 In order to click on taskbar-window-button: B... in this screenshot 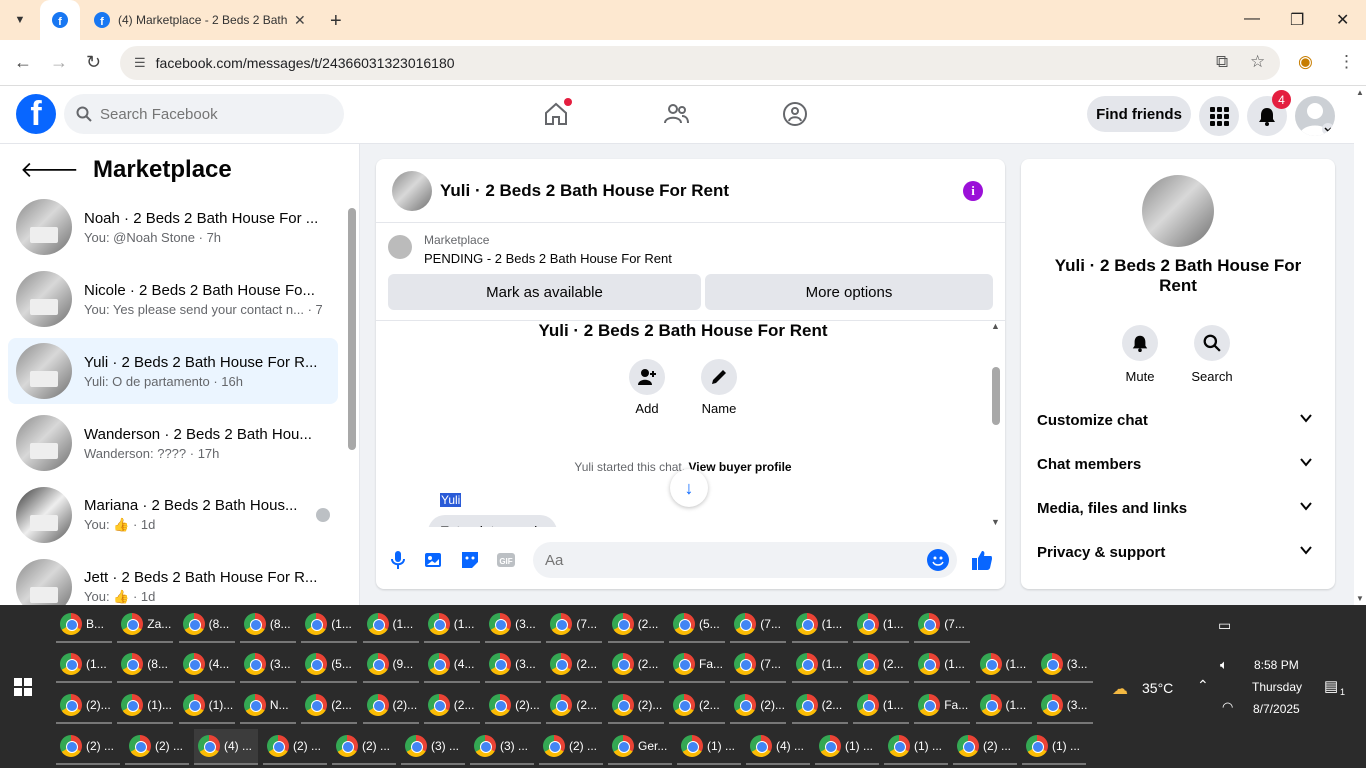, I will do `click(84, 625)`.